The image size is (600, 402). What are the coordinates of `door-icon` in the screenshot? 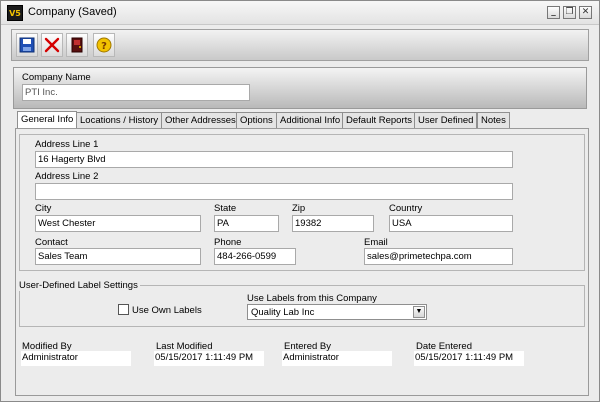 It's located at (77, 45).